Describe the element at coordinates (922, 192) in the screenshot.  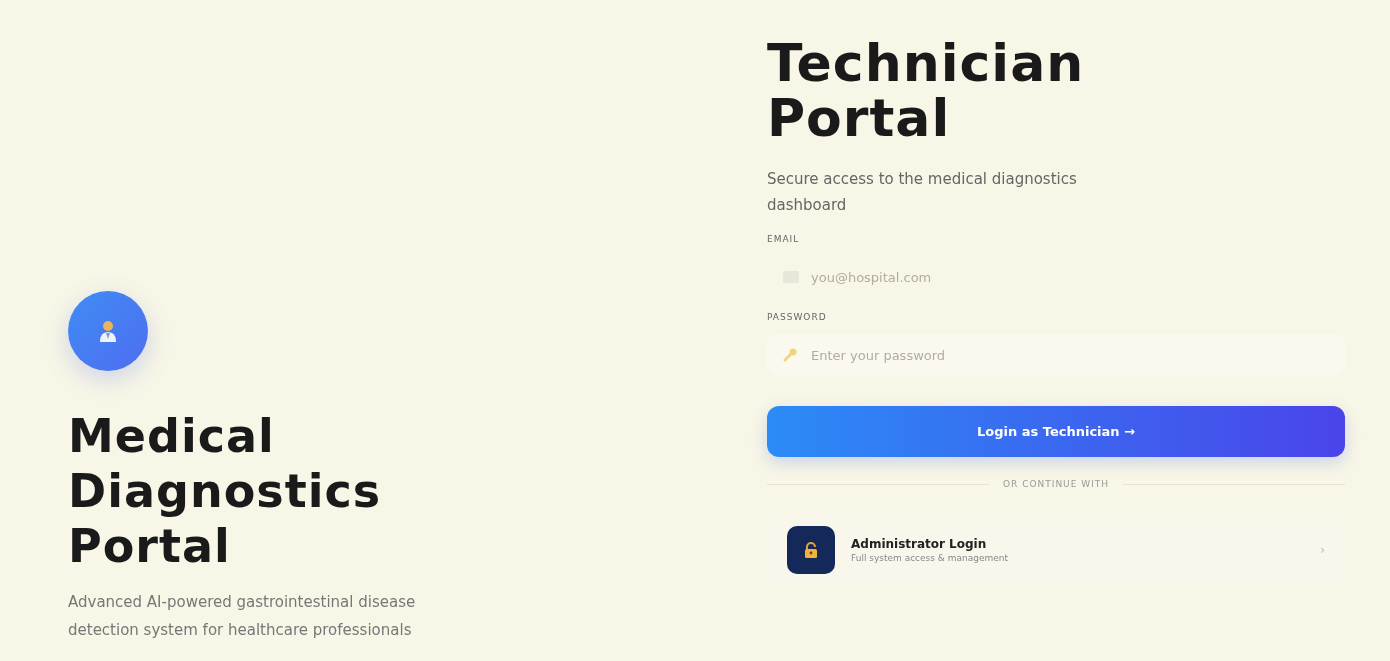
I see `login-subtitle: Secure access to the medical diagnostics dashboard` at that location.